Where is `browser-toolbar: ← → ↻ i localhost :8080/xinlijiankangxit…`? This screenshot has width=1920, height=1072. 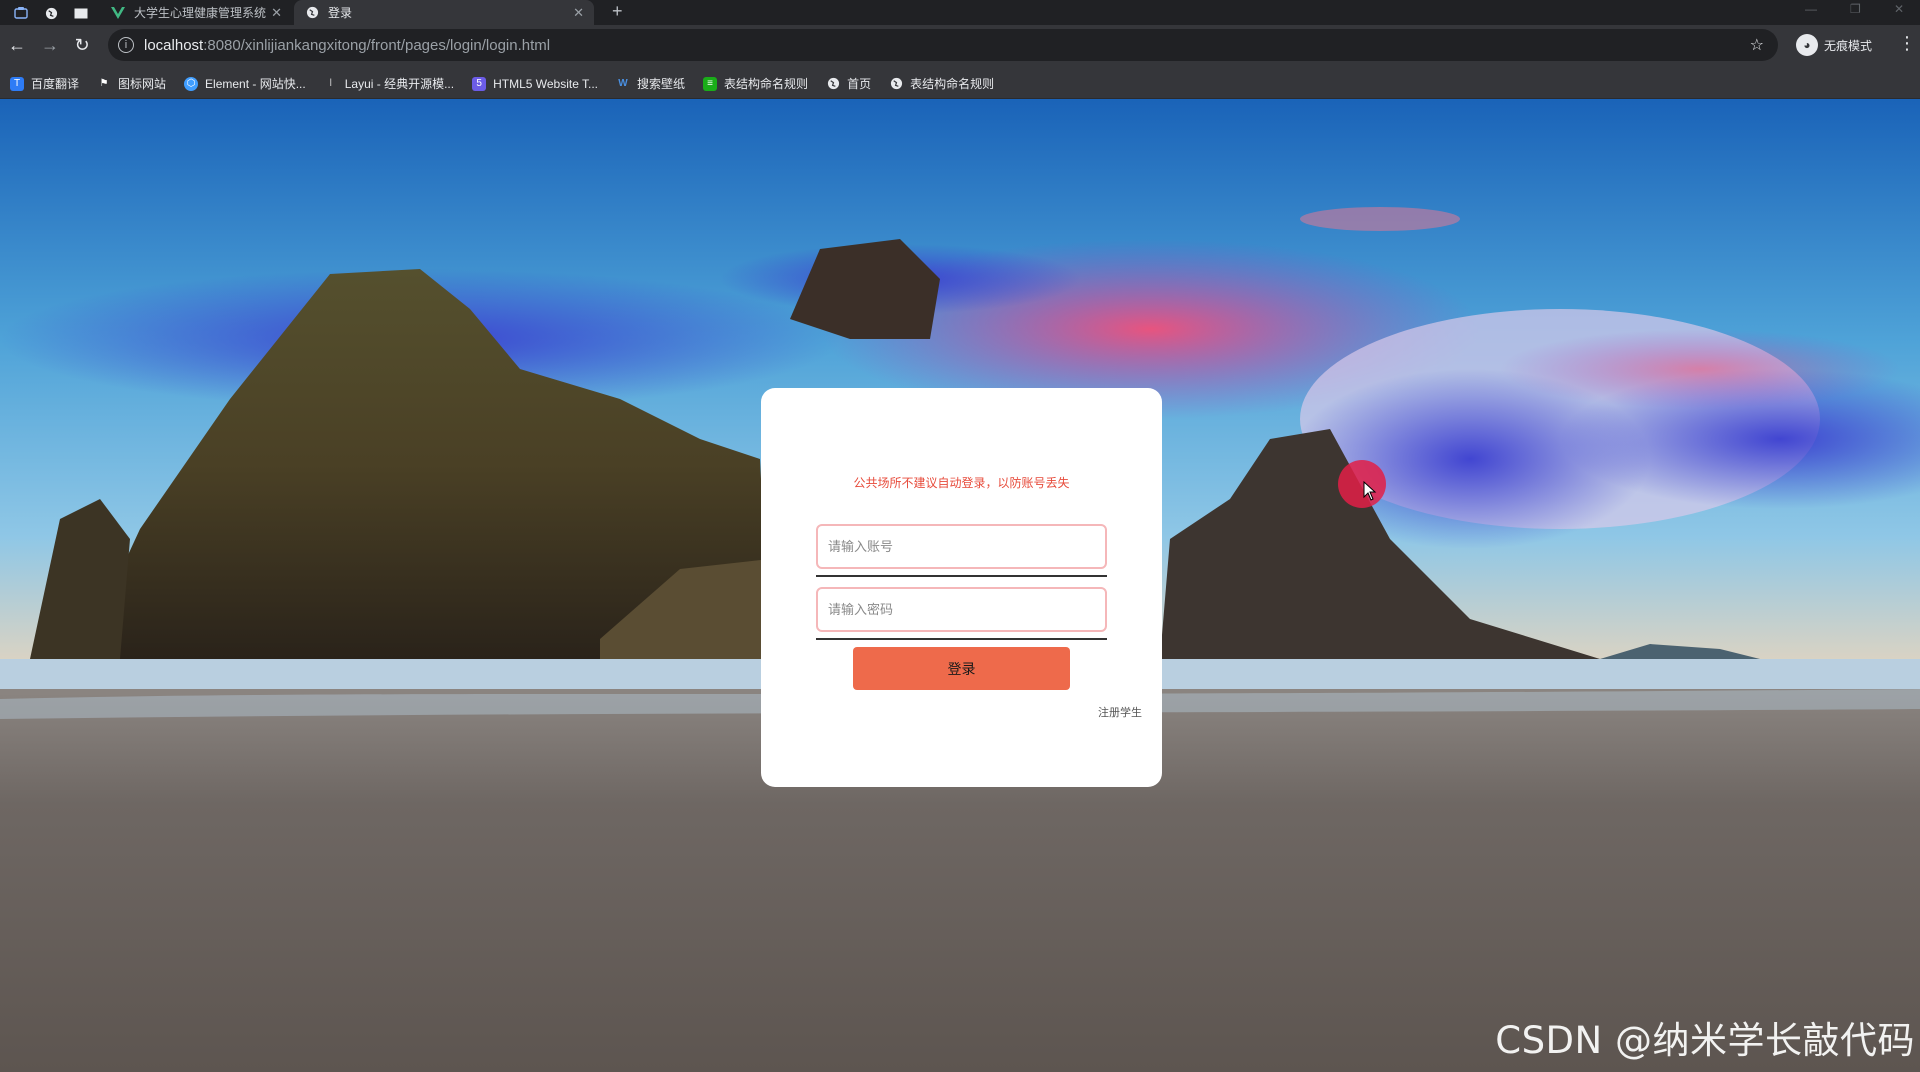 browser-toolbar: ← → ↻ i localhost :8080/xinlijiankangxit… is located at coordinates (960, 47).